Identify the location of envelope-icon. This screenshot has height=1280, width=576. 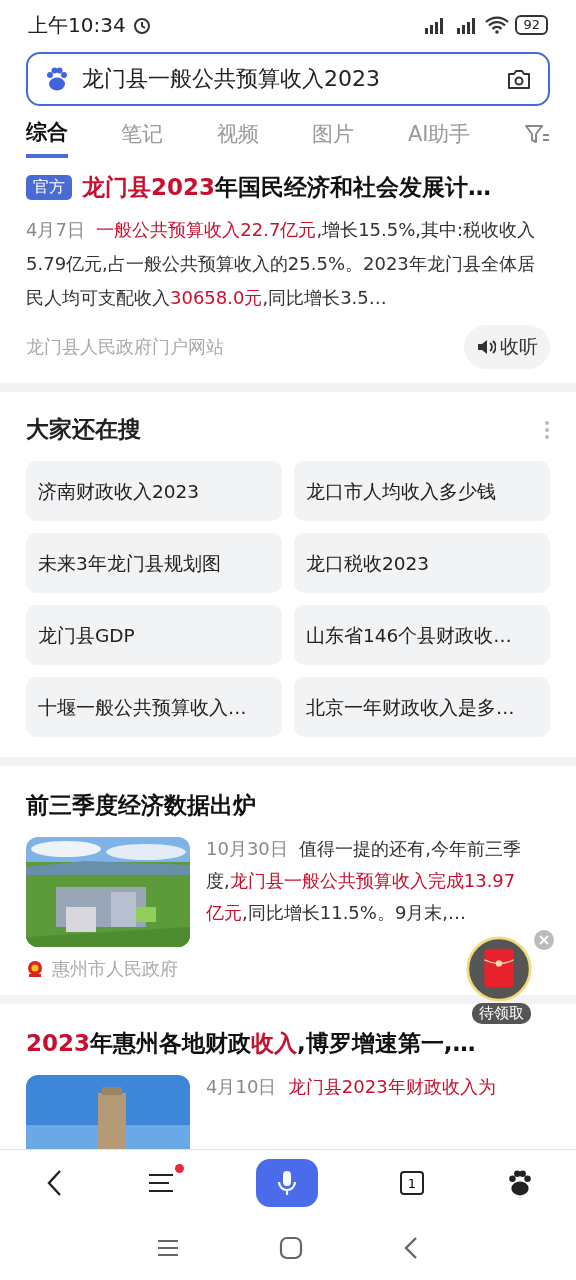
(499, 969).